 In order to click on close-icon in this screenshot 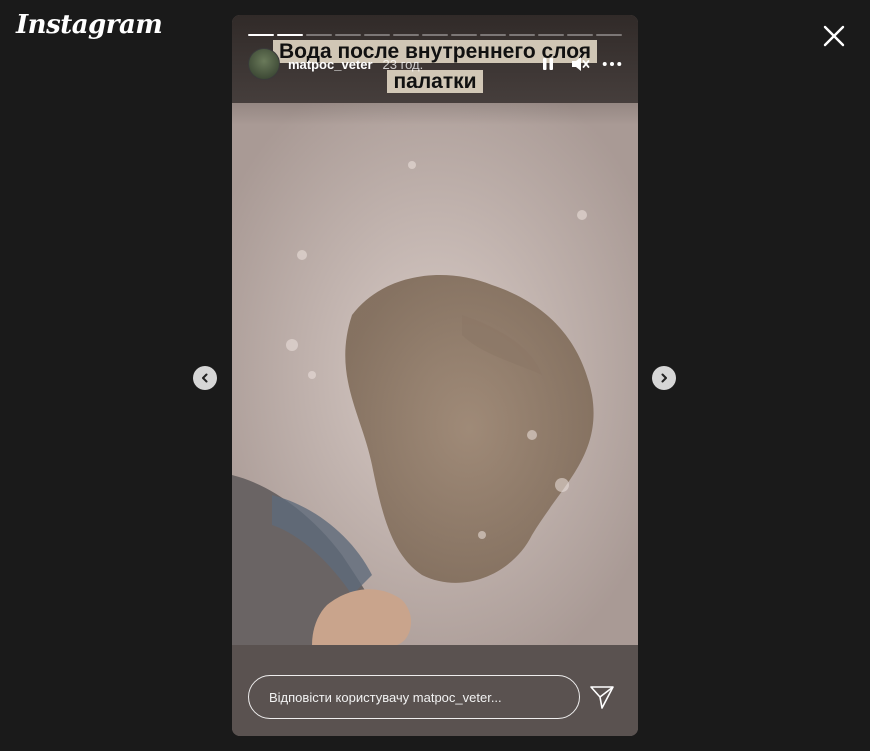, I will do `click(834, 36)`.